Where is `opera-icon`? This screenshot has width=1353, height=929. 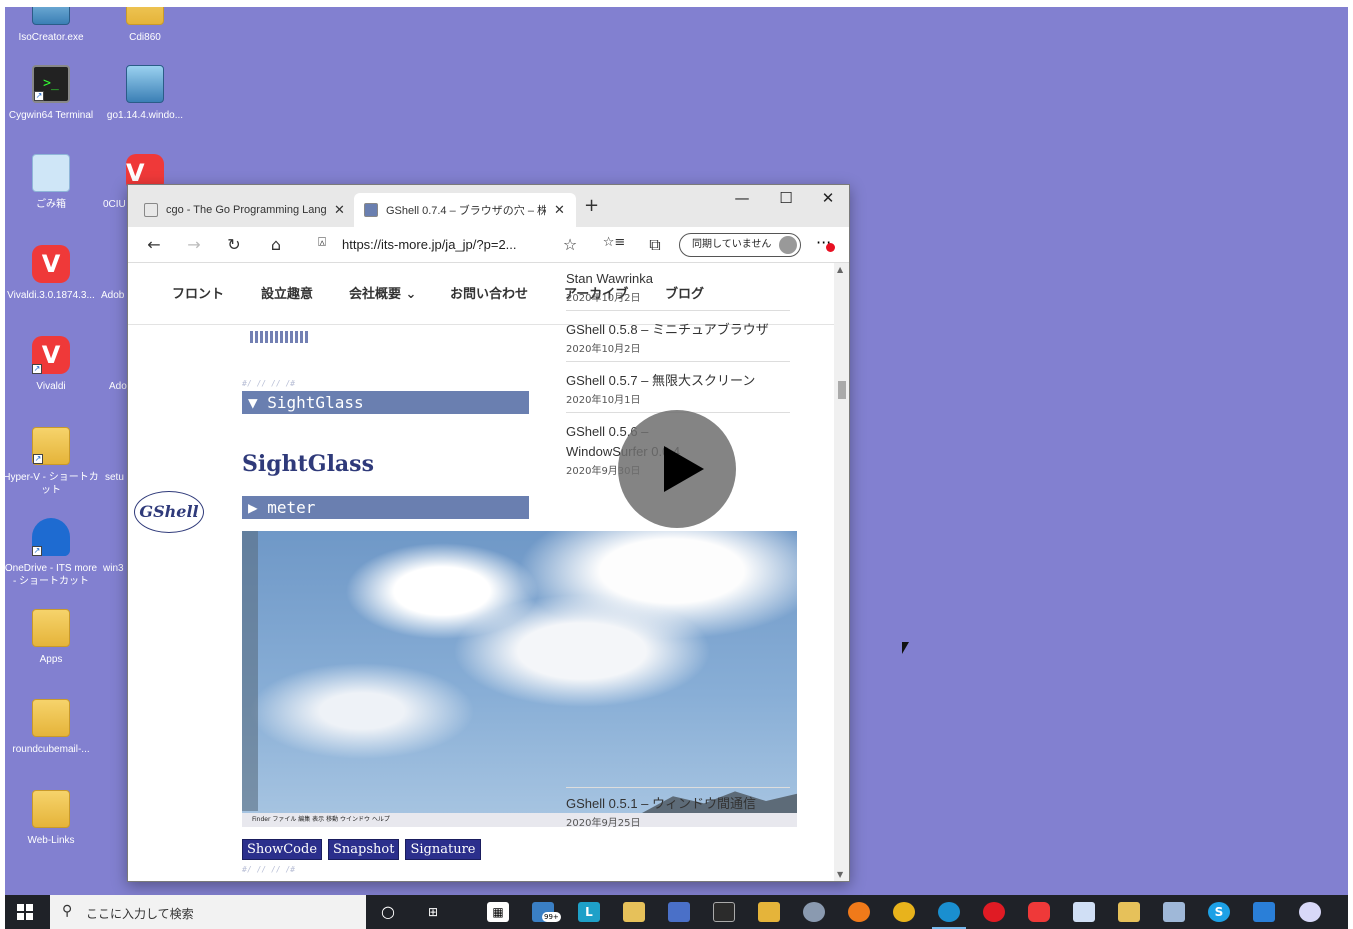
opera-icon is located at coordinates (994, 912).